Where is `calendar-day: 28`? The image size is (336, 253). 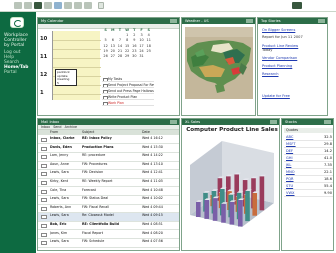 calendar-day: 28 is located at coordinates (119, 56).